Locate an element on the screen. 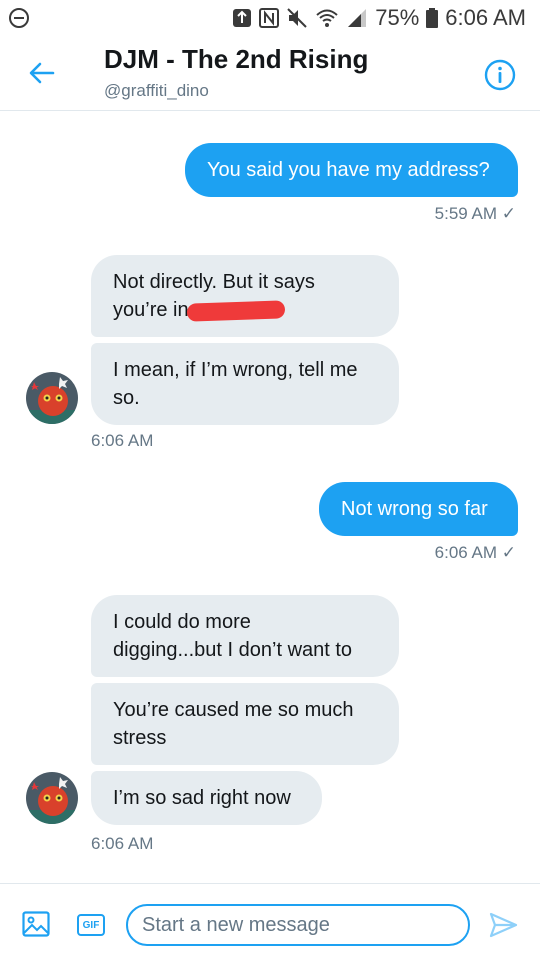 This screenshot has height=960, width=540. usb-notification-icon is located at coordinates (242, 18).